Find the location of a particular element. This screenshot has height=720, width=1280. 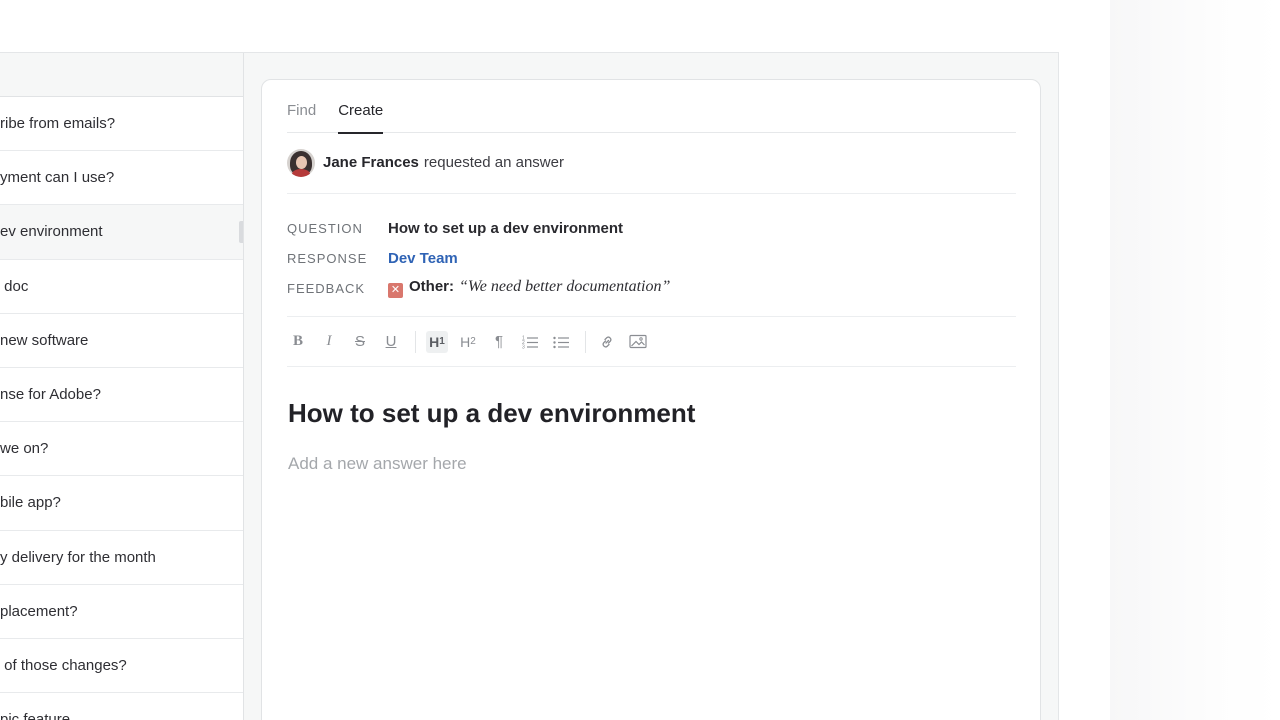

list-item: doc is located at coordinates (121, 287).